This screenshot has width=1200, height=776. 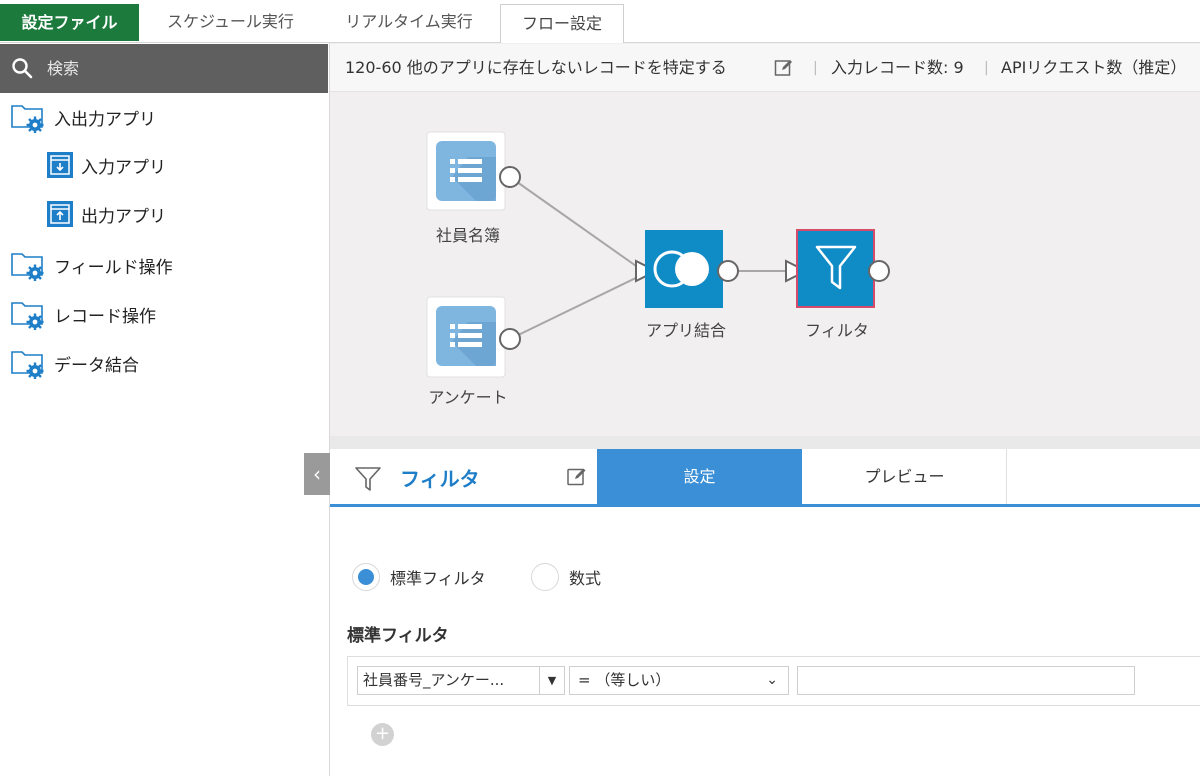 What do you see at coordinates (685, 330) in the screenshot?
I see `node-label-join: アプリ結合` at bounding box center [685, 330].